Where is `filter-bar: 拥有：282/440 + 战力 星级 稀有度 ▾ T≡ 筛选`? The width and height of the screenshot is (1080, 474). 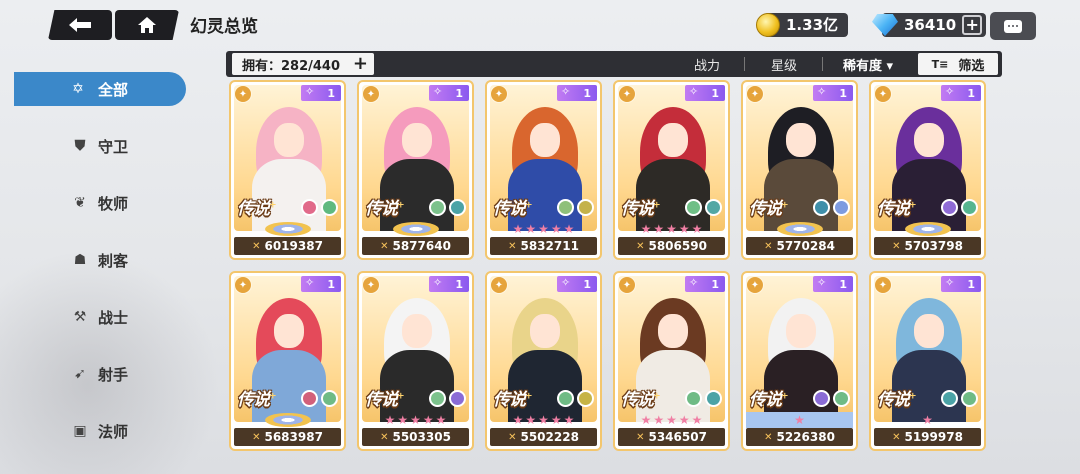 filter-bar: 拥有：282/440 + 战力 星级 稀有度 ▾ T≡ 筛选 is located at coordinates (614, 64).